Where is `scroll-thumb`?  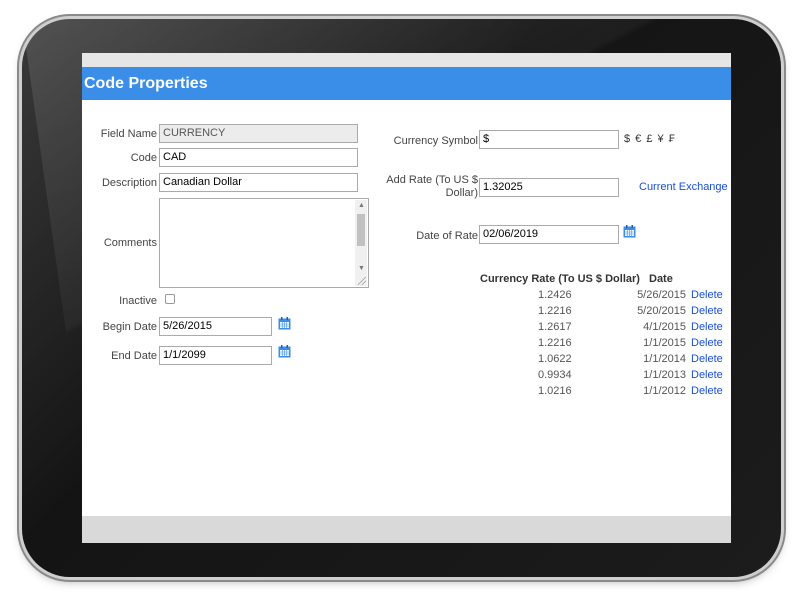
scroll-thumb is located at coordinates (361, 230).